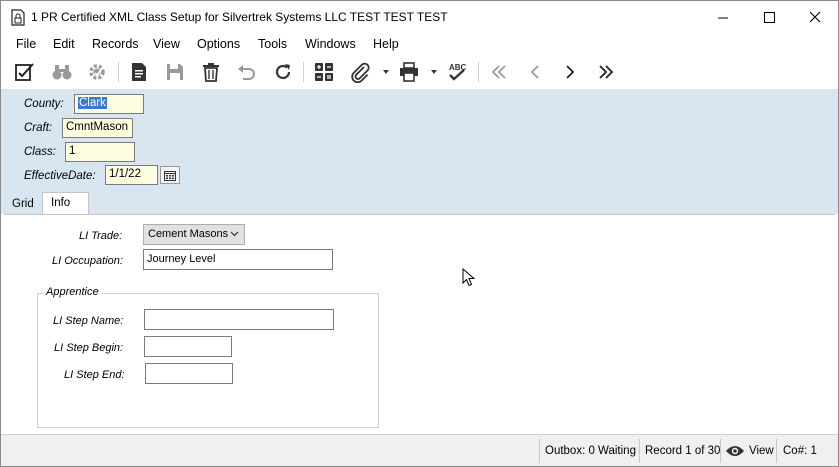  What do you see at coordinates (330, 44) in the screenshot?
I see `menu-windows: Windows` at bounding box center [330, 44].